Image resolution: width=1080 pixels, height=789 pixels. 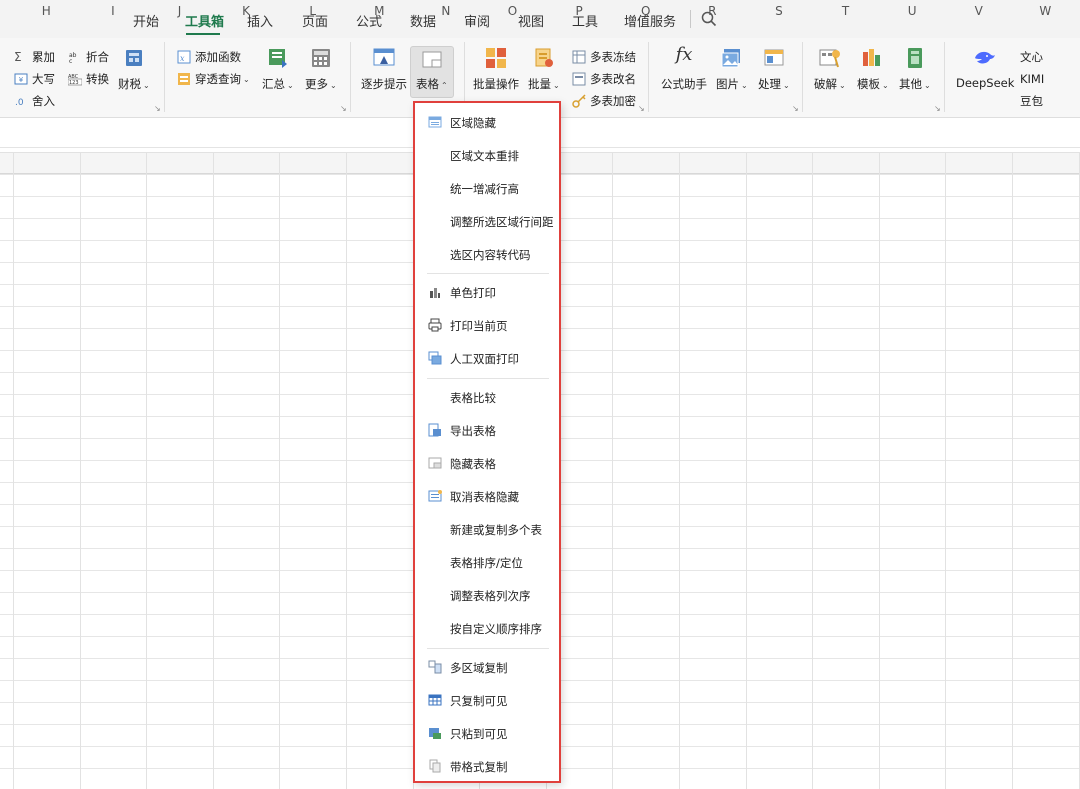 What do you see at coordinates (21, 79) in the screenshot?
I see `uppercase-icon: ¥` at bounding box center [21, 79].